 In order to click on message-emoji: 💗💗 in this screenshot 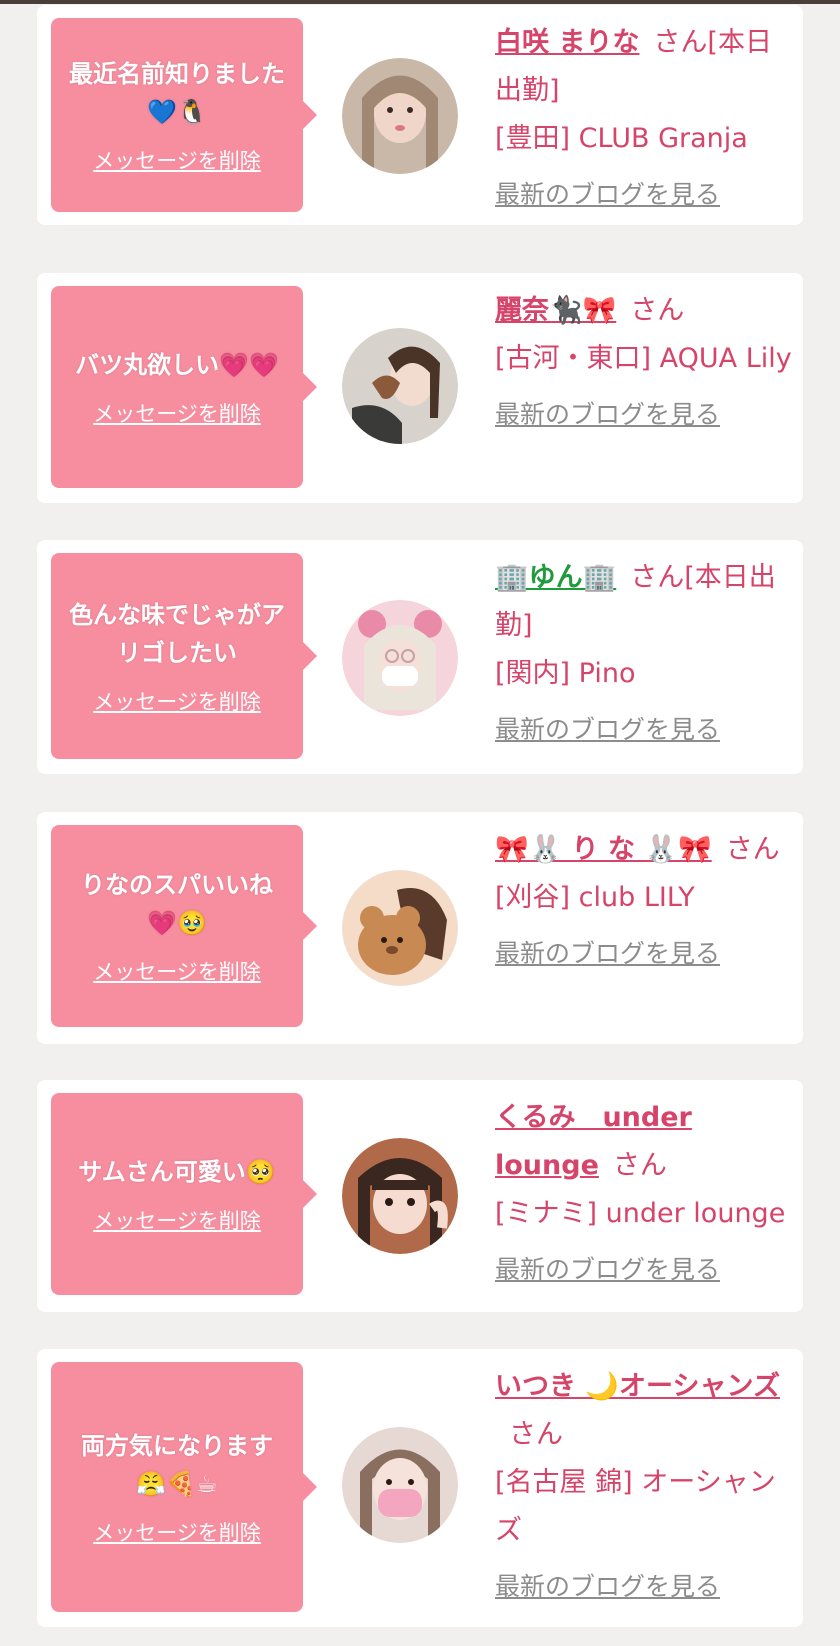, I will do `click(249, 365)`.